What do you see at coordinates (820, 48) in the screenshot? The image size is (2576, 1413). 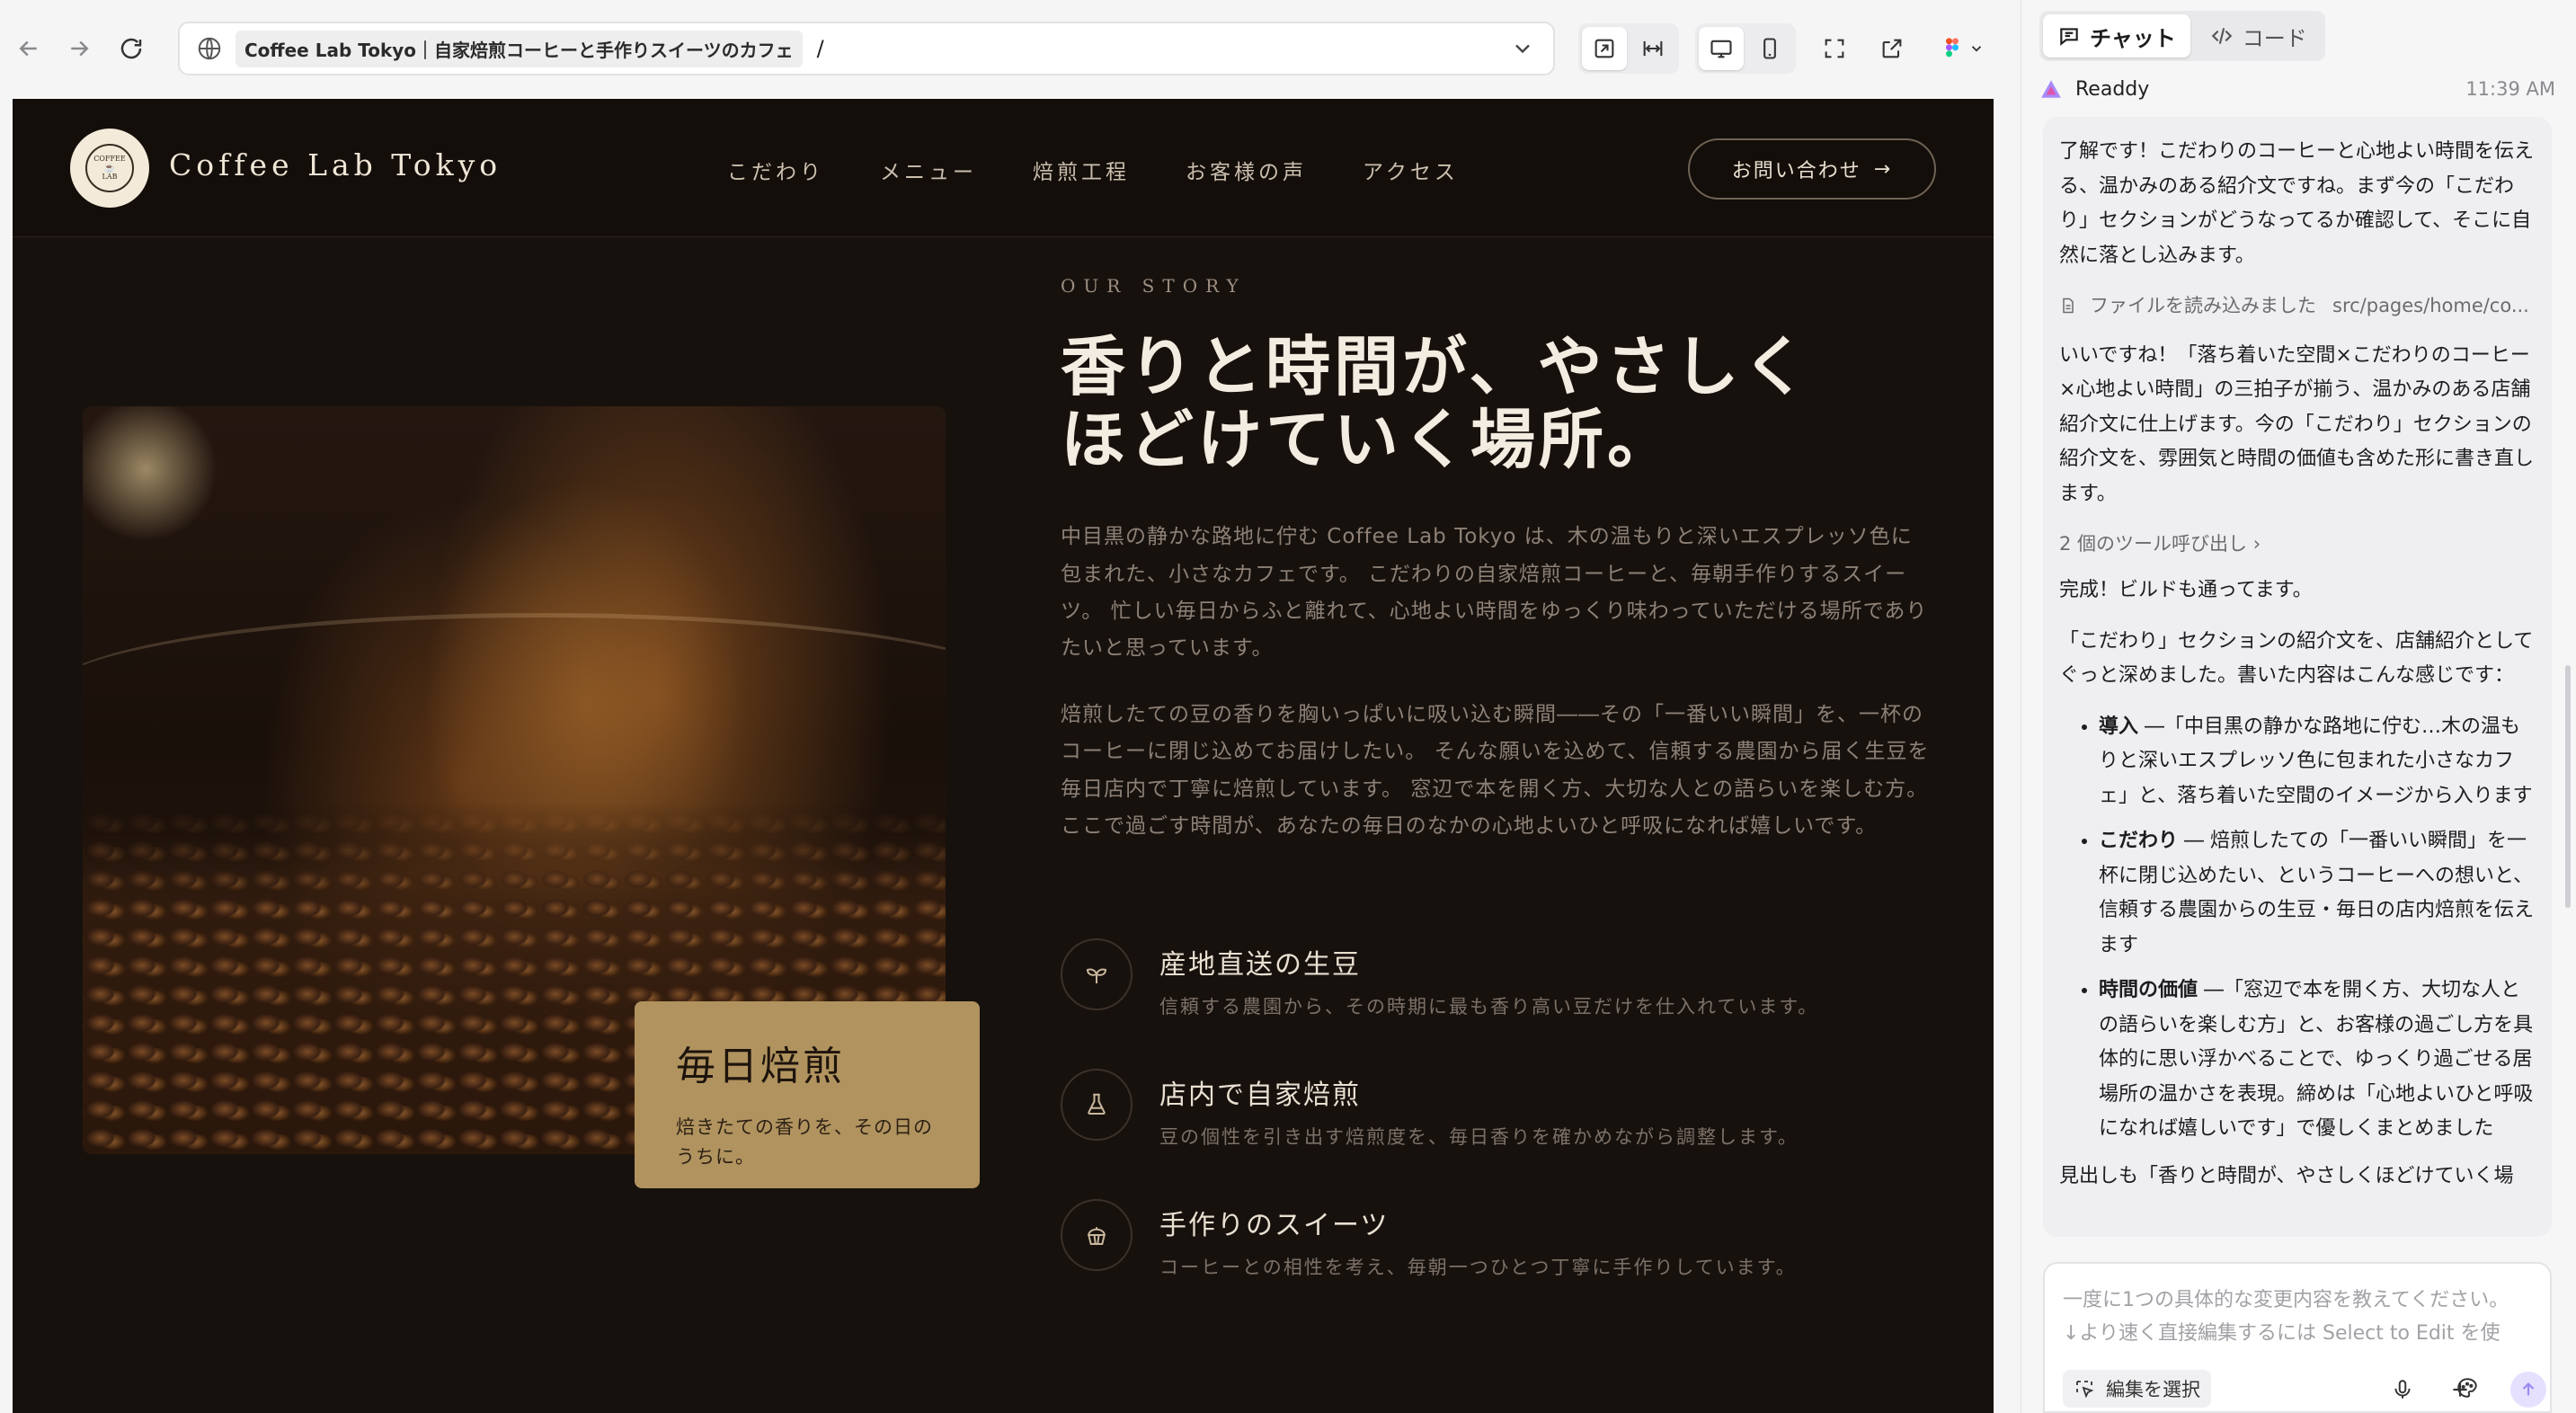 I see `url-path: /` at bounding box center [820, 48].